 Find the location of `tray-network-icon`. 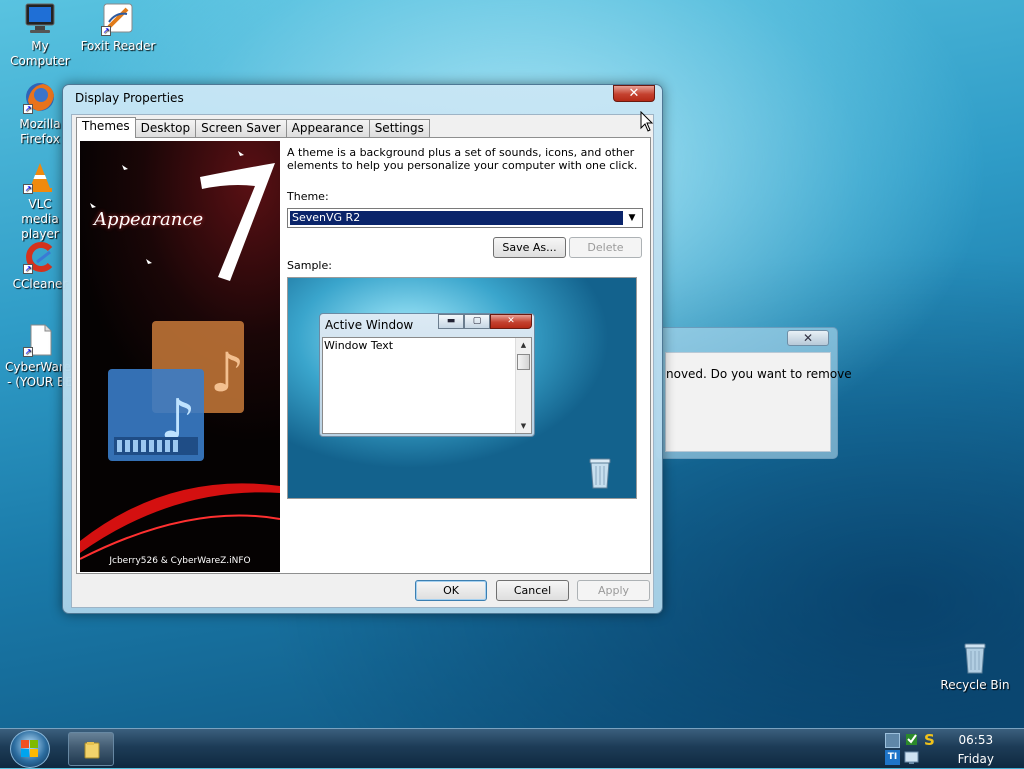

tray-network-icon is located at coordinates (892, 740).